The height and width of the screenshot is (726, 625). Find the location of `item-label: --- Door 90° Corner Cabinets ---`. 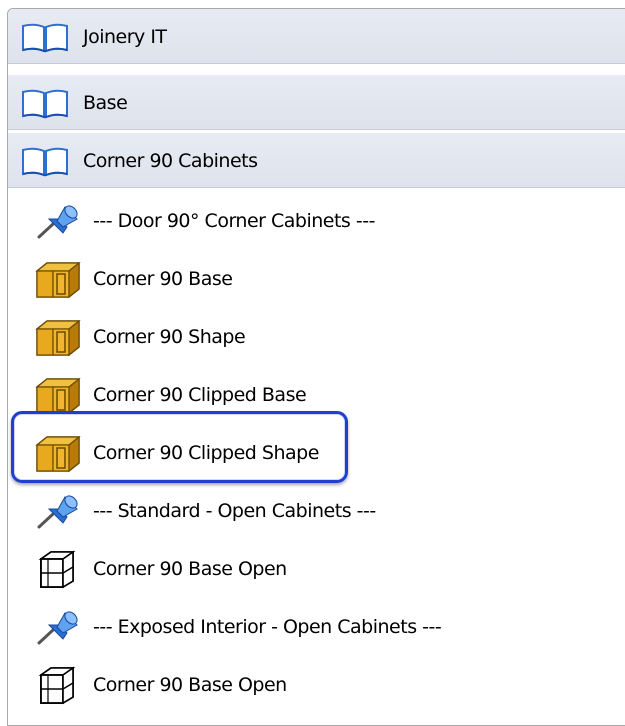

item-label: --- Door 90° Corner Cabinets --- is located at coordinates (234, 221).